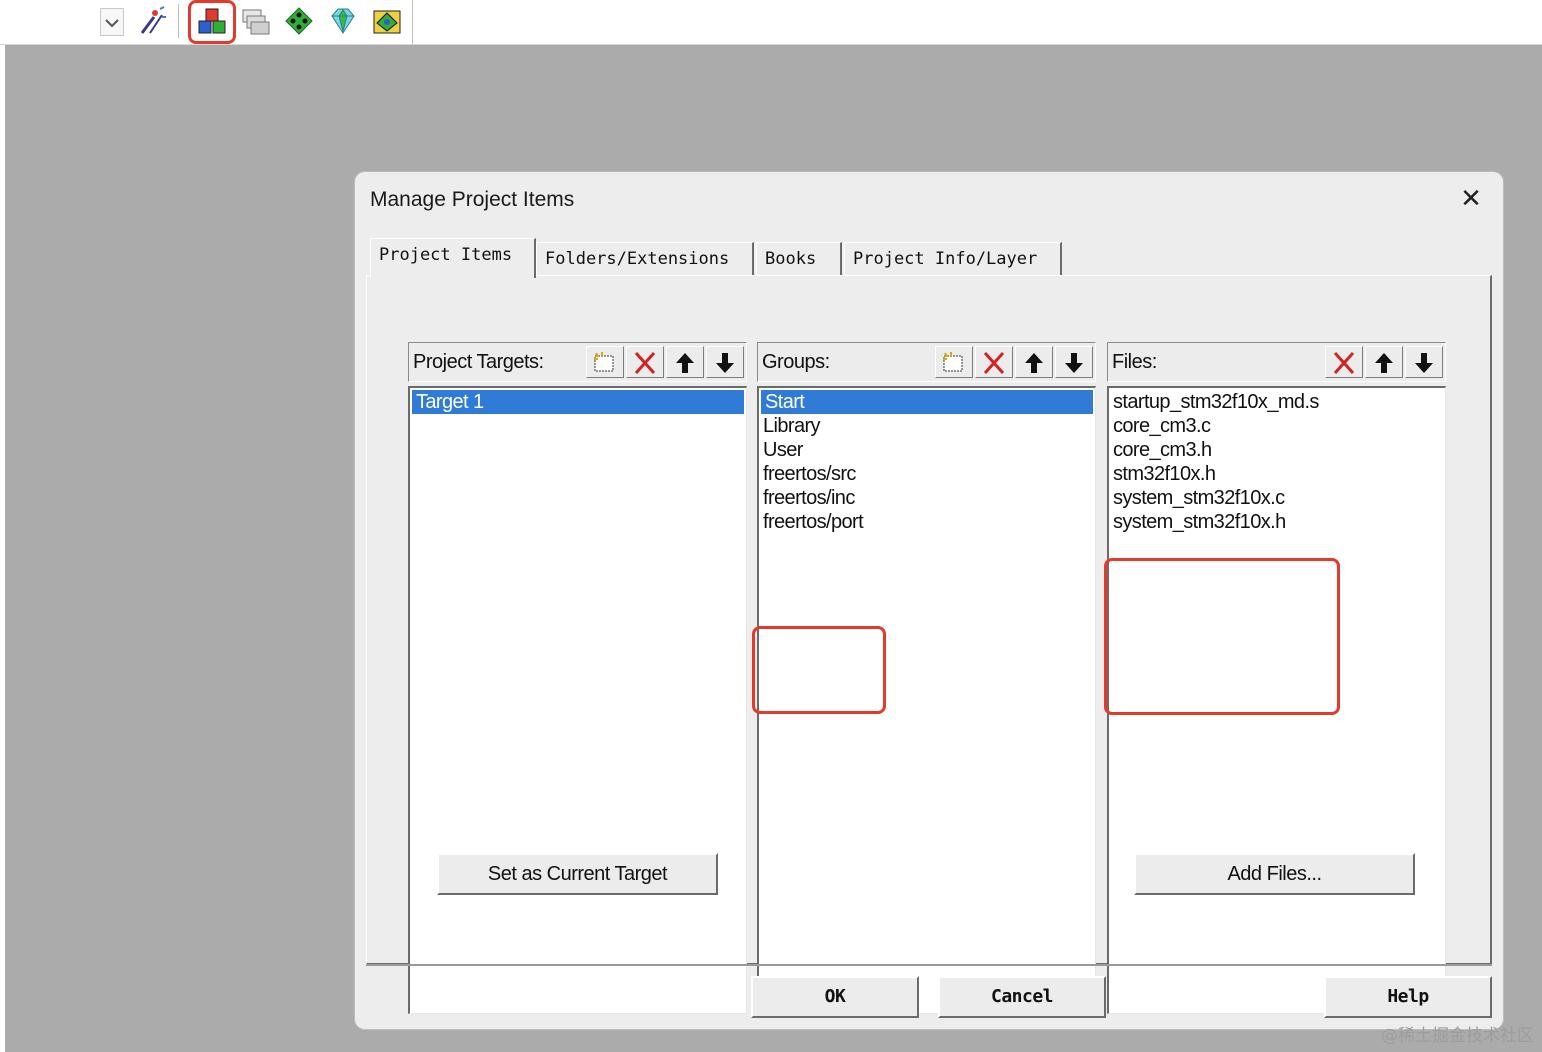 Image resolution: width=1542 pixels, height=1052 pixels. I want to click on project-targets-header: Project Targets:, so click(577, 362).